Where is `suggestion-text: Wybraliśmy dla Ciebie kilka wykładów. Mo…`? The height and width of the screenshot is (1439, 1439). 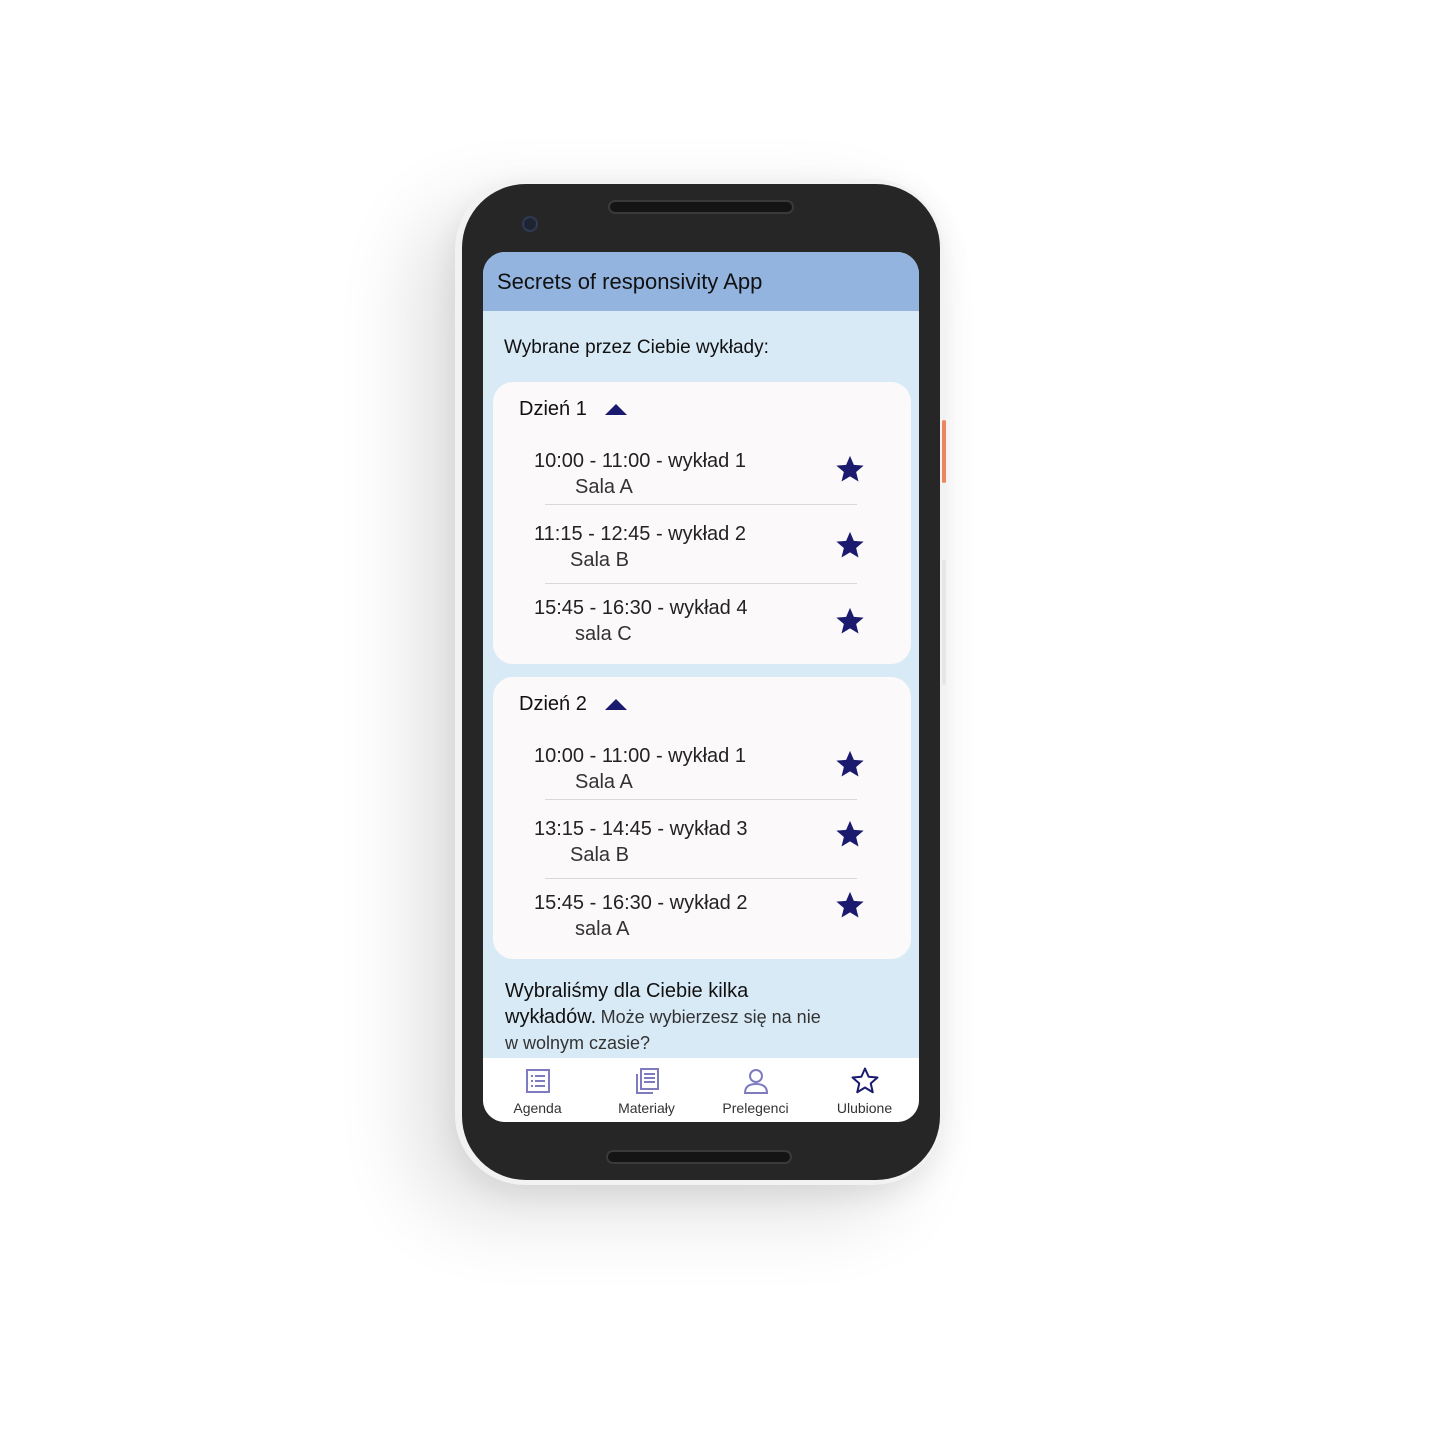 suggestion-text: Wybraliśmy dla Ciebie kilka wykładów. Mo… is located at coordinates (670, 1018).